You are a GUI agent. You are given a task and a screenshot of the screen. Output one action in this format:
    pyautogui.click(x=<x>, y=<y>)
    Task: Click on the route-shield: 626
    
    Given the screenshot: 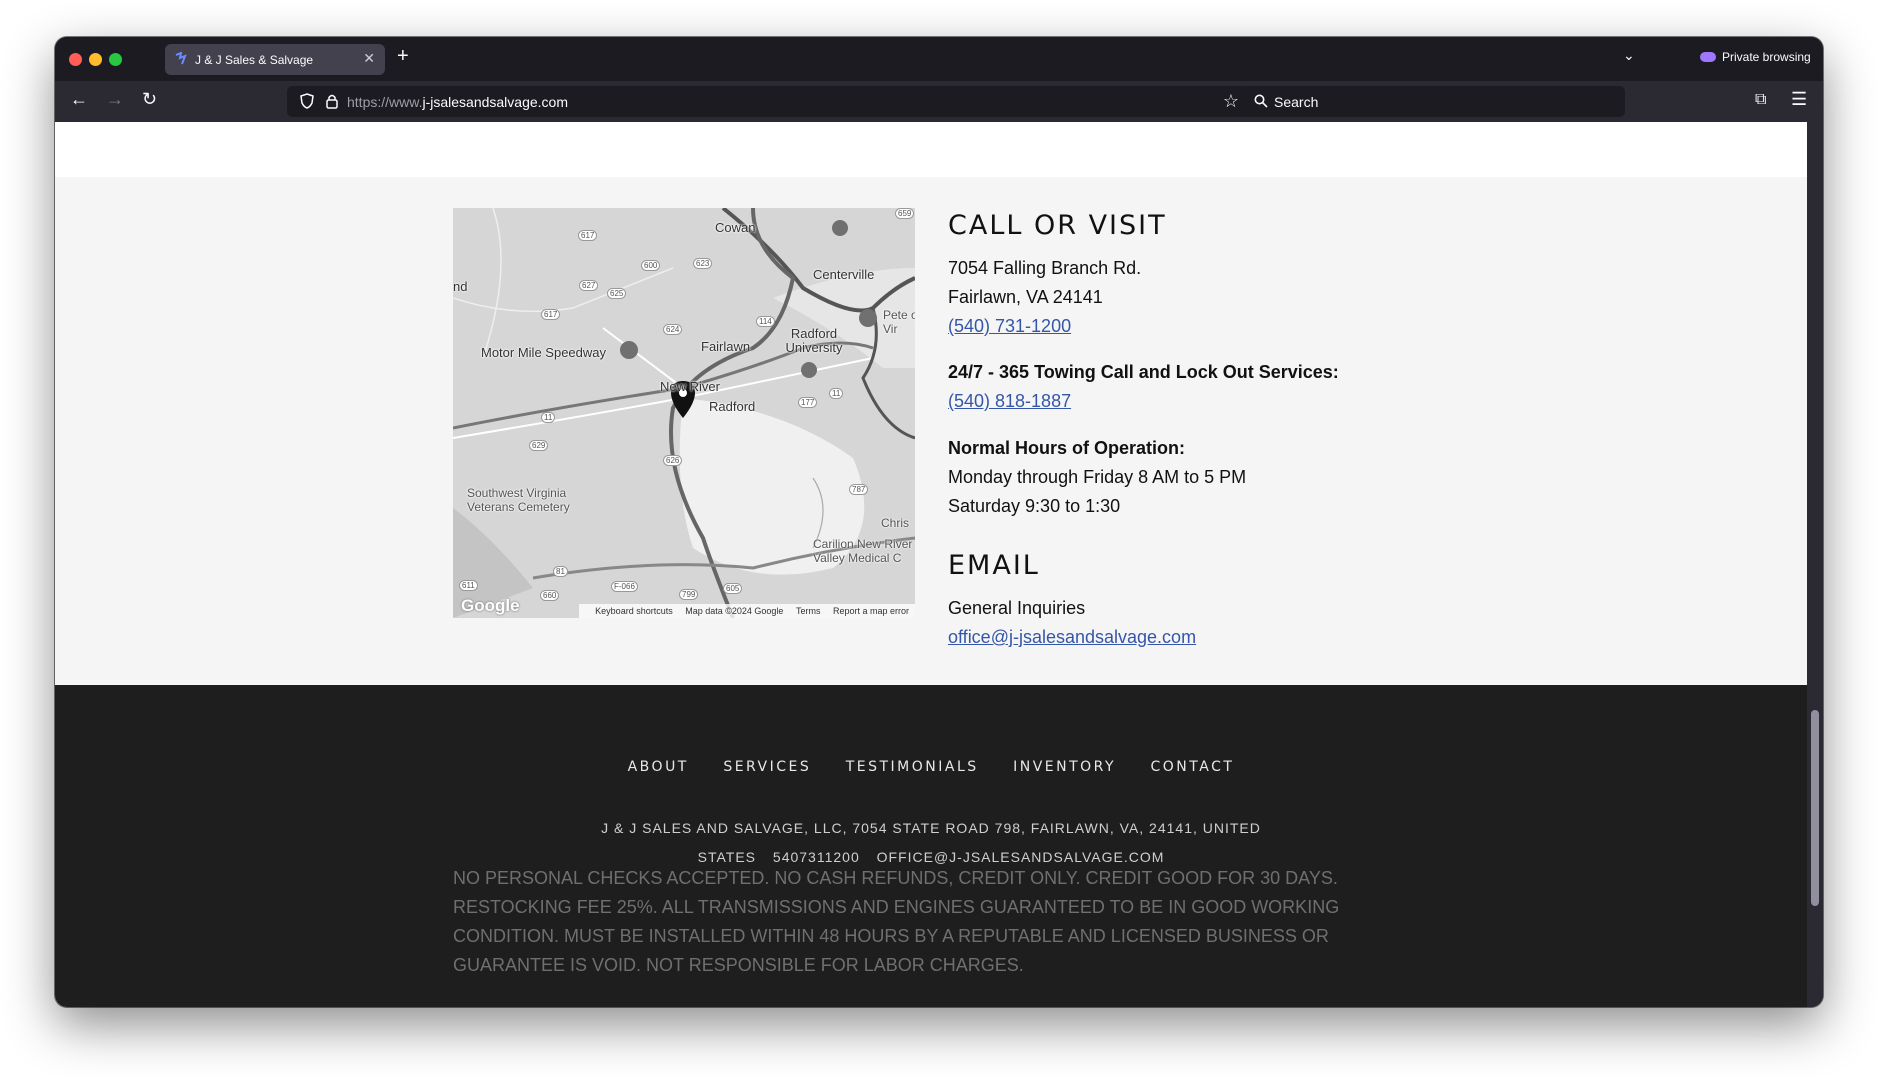 What is the action you would take?
    pyautogui.click(x=673, y=460)
    